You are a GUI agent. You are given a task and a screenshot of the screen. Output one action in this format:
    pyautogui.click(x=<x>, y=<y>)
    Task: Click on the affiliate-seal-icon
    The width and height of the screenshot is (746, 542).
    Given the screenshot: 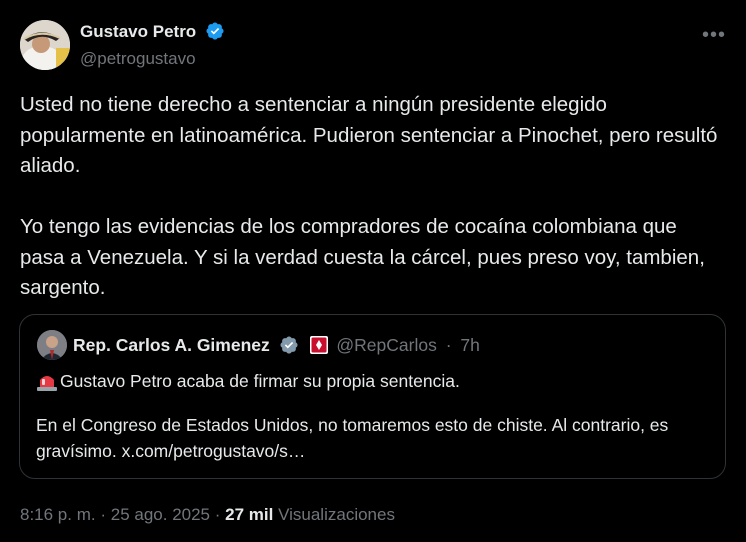 What is the action you would take?
    pyautogui.click(x=318, y=345)
    